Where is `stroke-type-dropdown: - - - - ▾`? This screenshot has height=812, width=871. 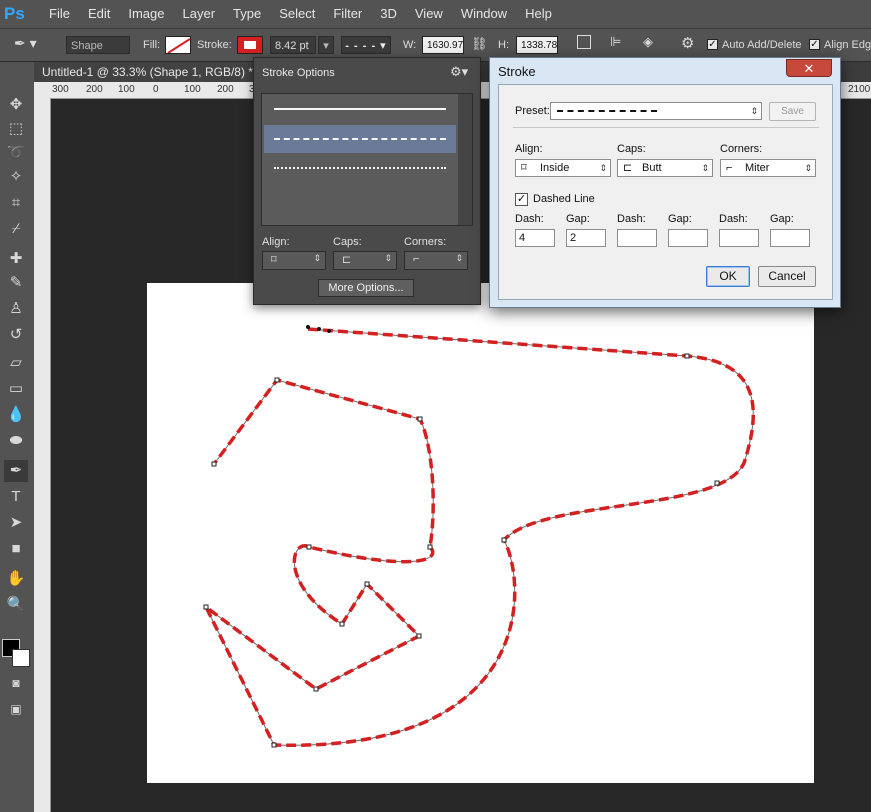
stroke-type-dropdown: - - - - ▾ is located at coordinates (366, 45).